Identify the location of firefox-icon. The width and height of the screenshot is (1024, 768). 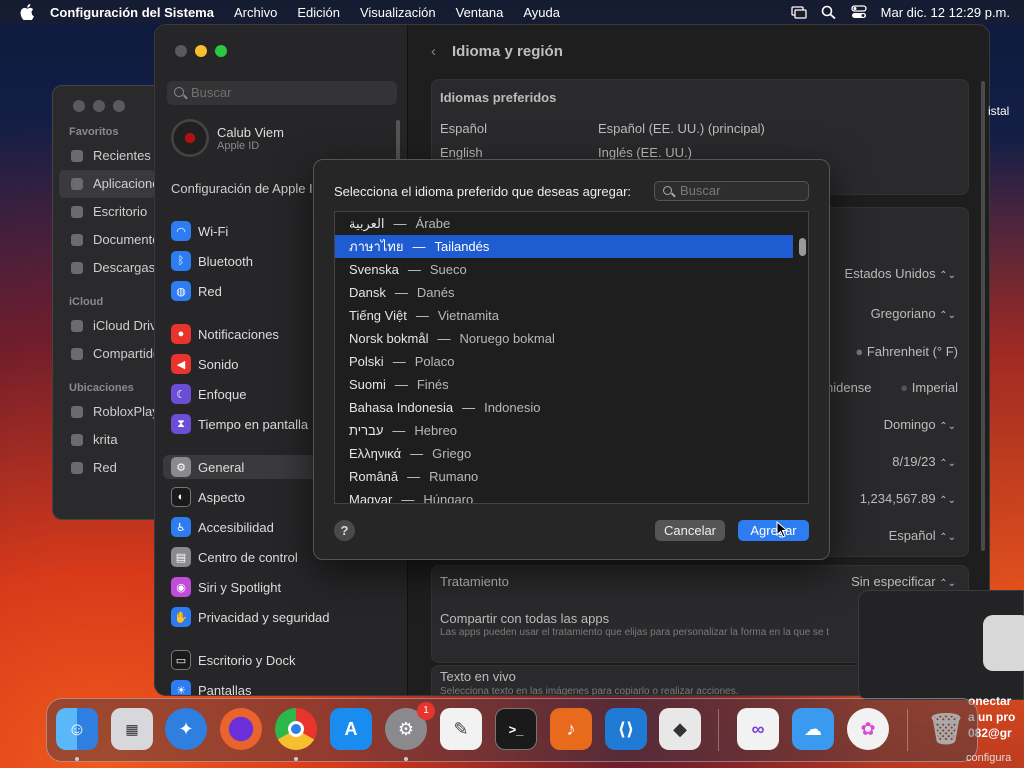
(241, 729).